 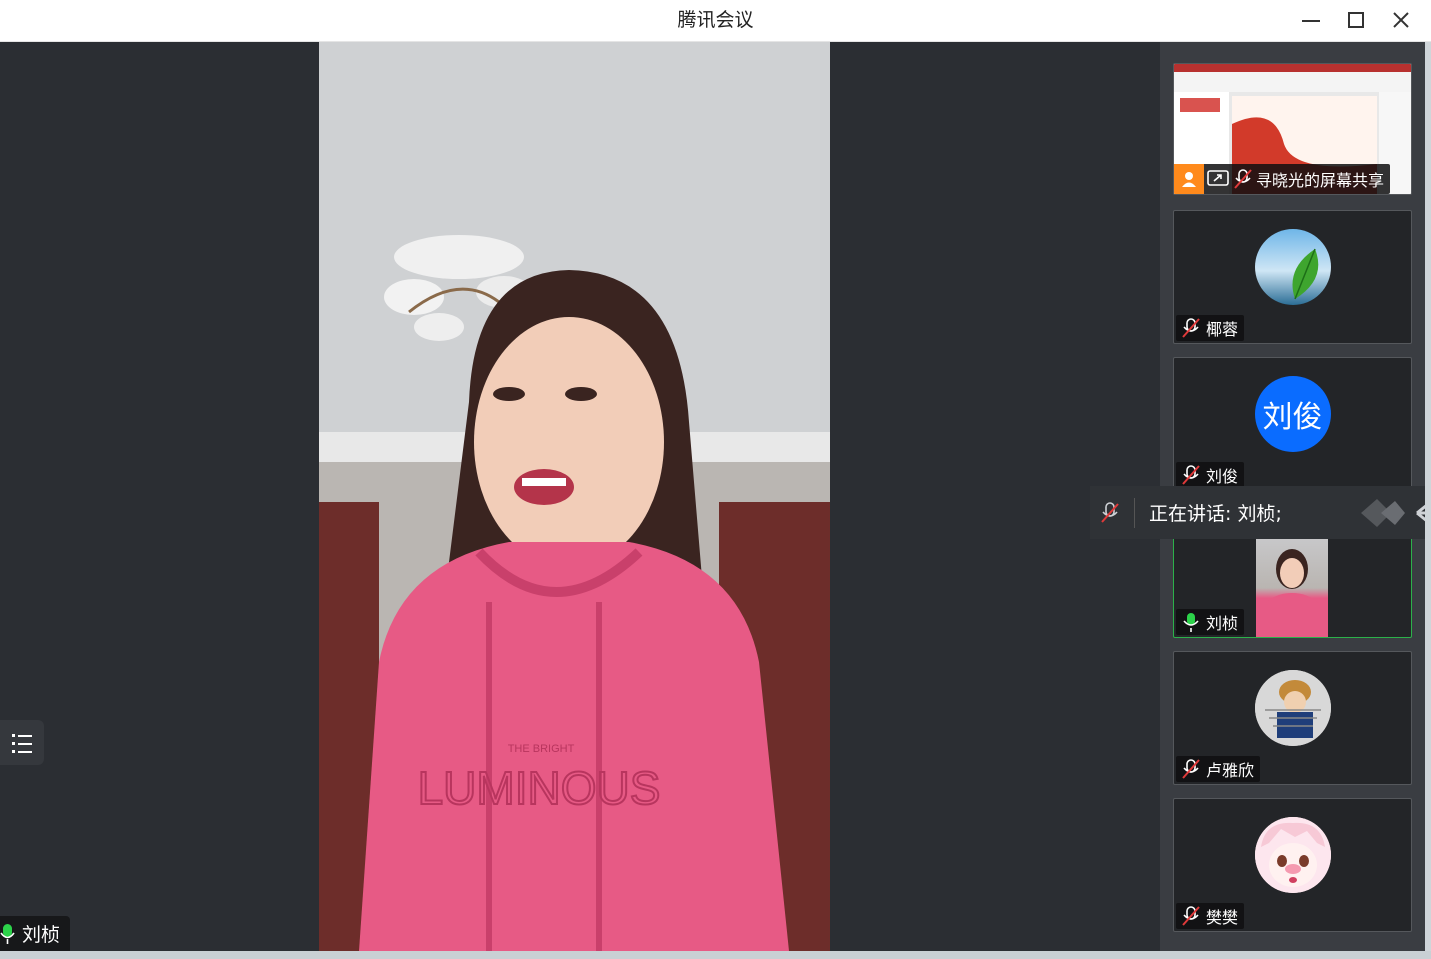 I want to click on cartoon-pig-avatar-image, so click(x=1292, y=855).